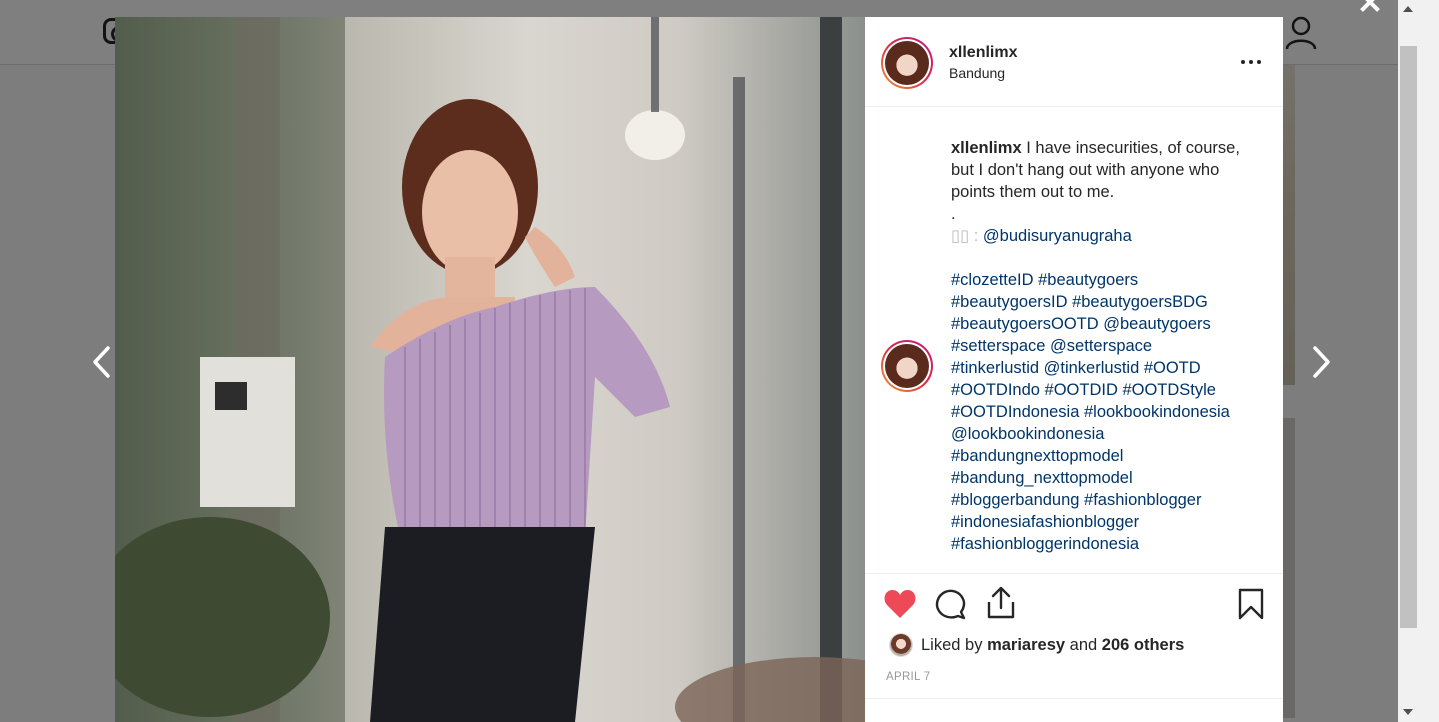  I want to click on liker-avatar, so click(901, 645).